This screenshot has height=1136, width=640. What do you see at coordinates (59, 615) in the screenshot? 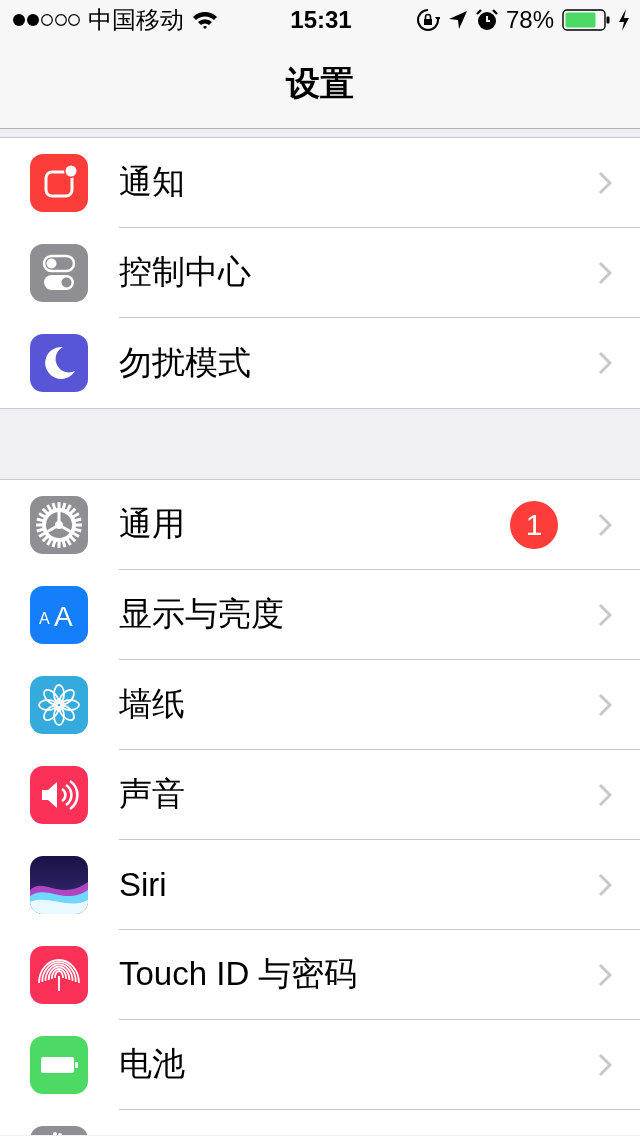
I see `text-size-icon: AA` at bounding box center [59, 615].